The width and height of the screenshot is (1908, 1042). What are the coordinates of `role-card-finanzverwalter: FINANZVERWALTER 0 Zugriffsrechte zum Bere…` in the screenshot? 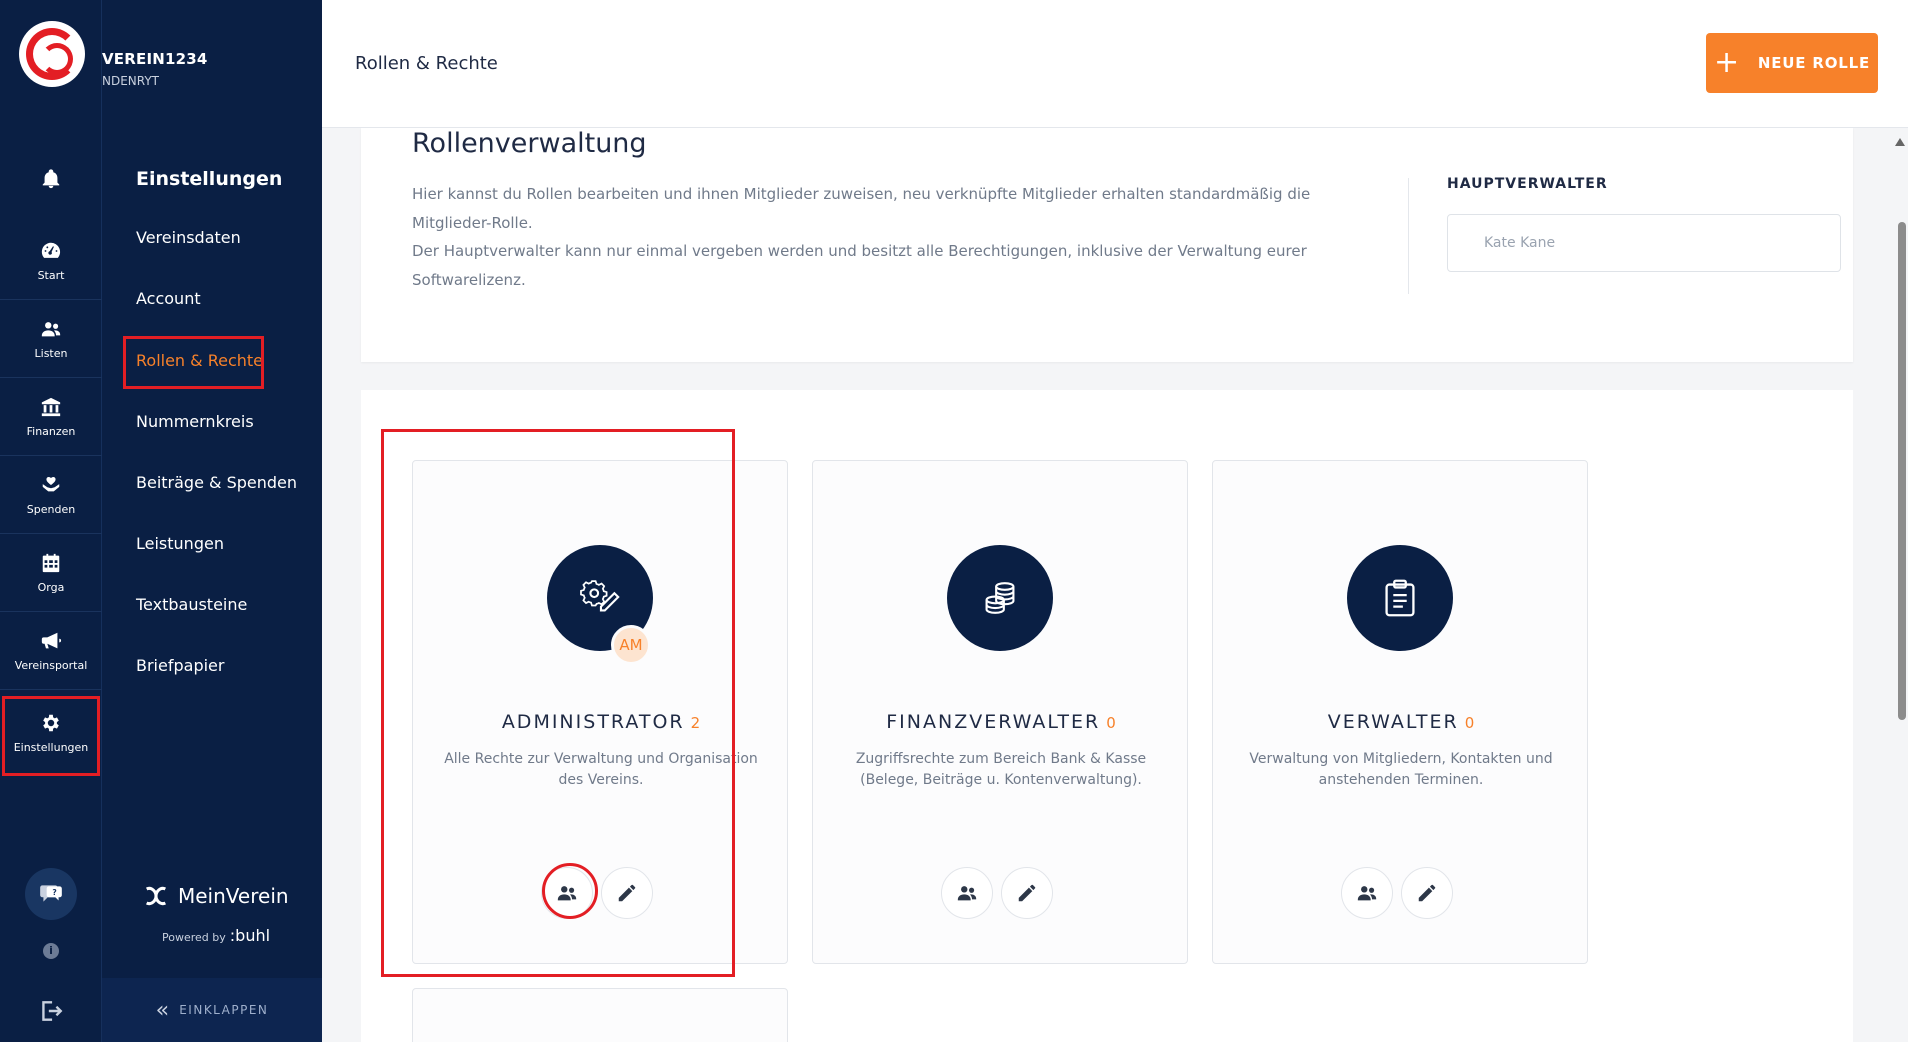 It's located at (1000, 712).